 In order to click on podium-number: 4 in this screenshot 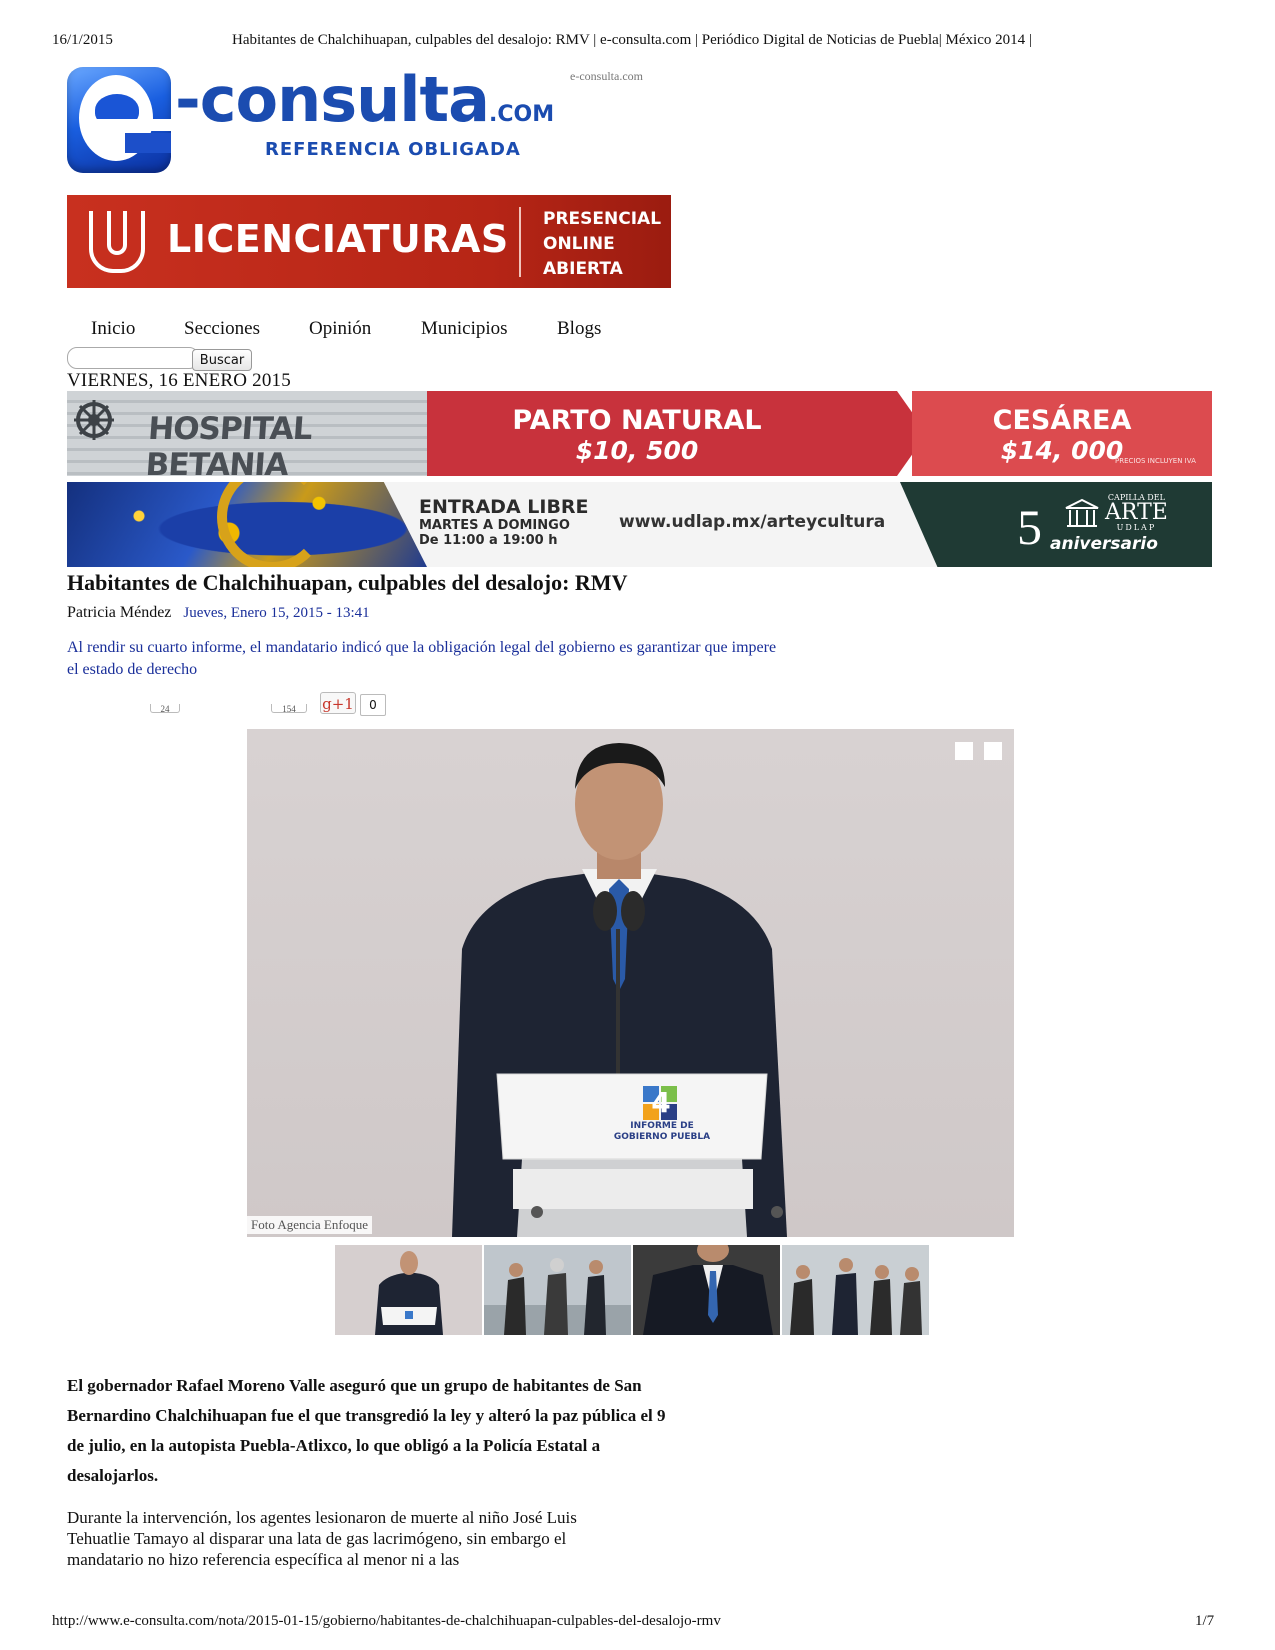, I will do `click(661, 1102)`.